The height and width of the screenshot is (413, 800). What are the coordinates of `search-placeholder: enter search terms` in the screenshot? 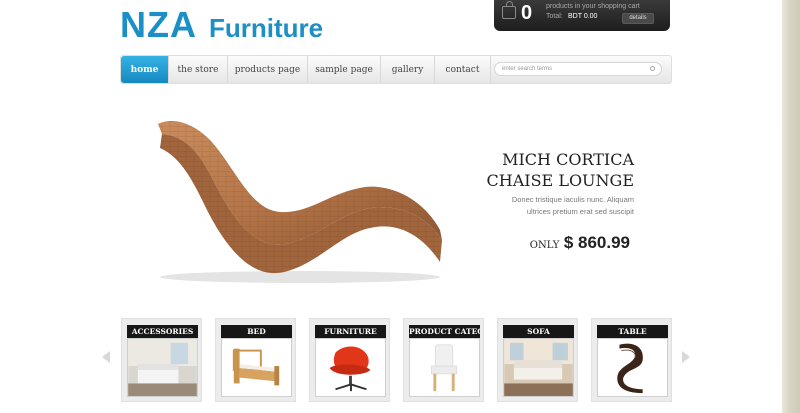 It's located at (527, 69).